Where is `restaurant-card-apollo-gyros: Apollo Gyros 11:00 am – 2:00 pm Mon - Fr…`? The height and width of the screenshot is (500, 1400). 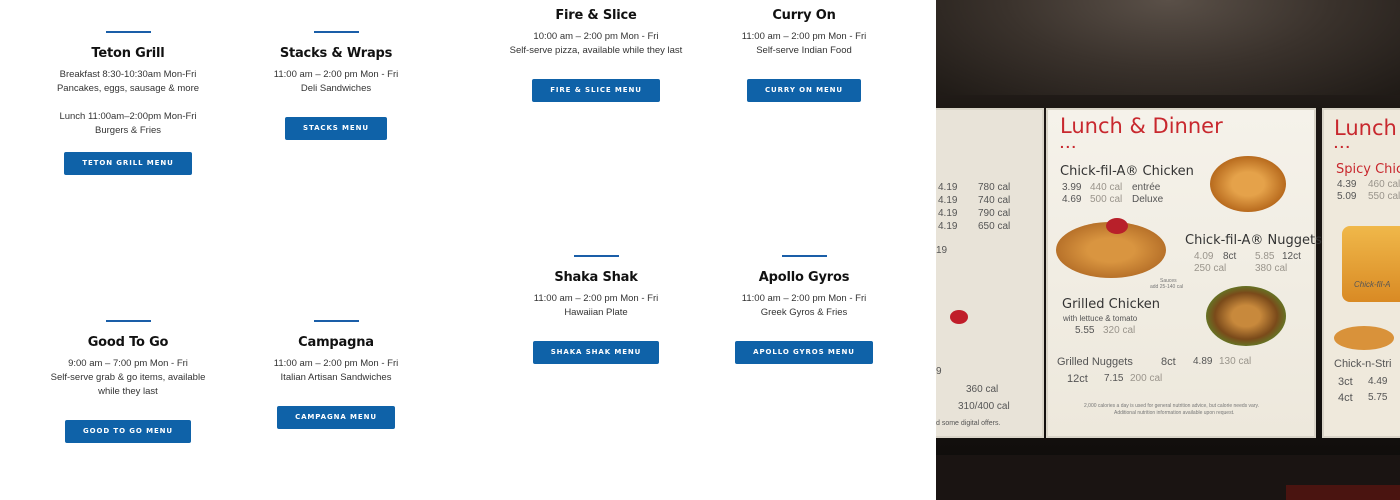
restaurant-card-apollo-gyros: Apollo Gyros 11:00 am – 2:00 pm Mon - Fr… is located at coordinates (804, 309).